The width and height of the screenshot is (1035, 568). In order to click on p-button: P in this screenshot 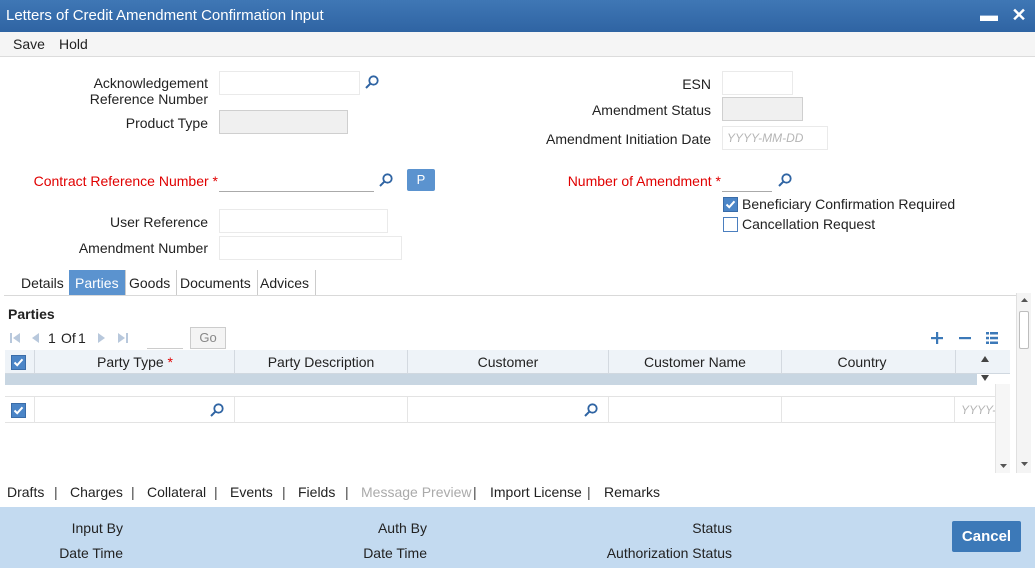, I will do `click(421, 180)`.